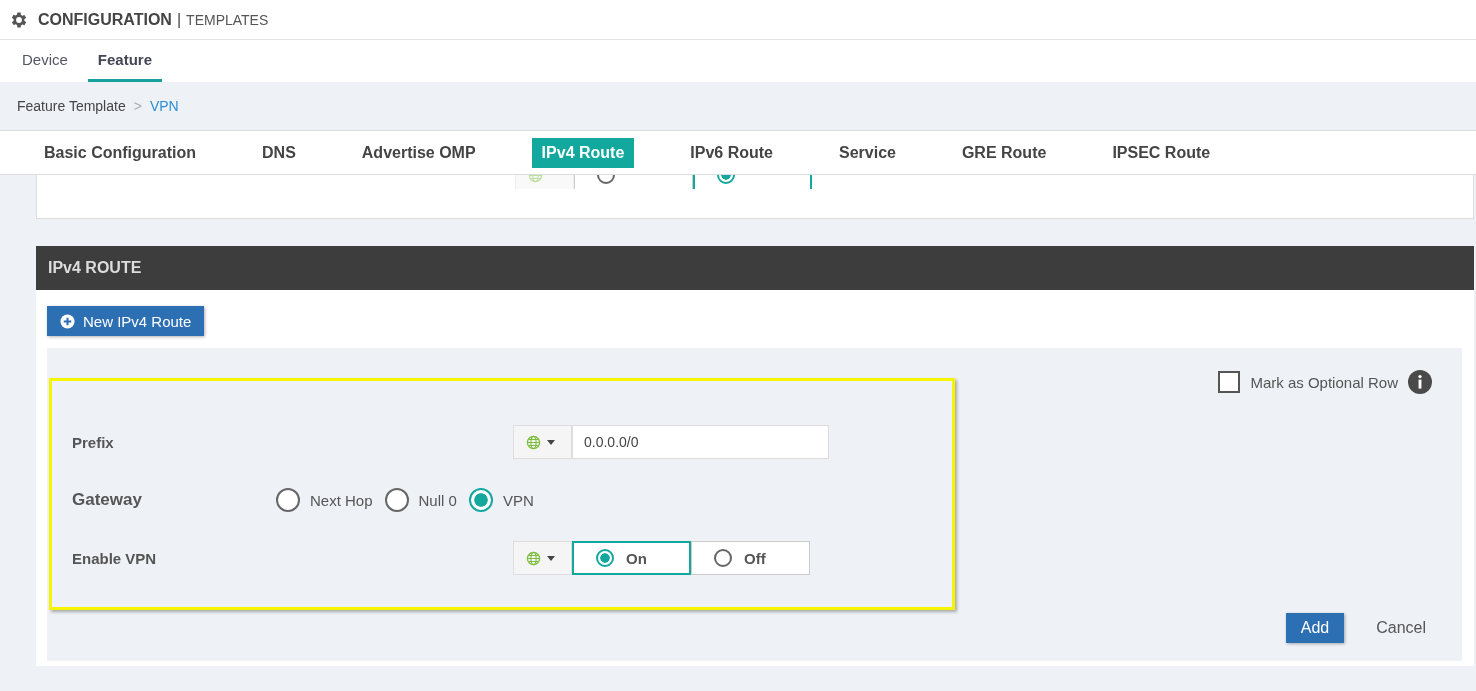 The image size is (1476, 691). Describe the element at coordinates (115, 558) in the screenshot. I see `field-label: Enable VPN` at that location.